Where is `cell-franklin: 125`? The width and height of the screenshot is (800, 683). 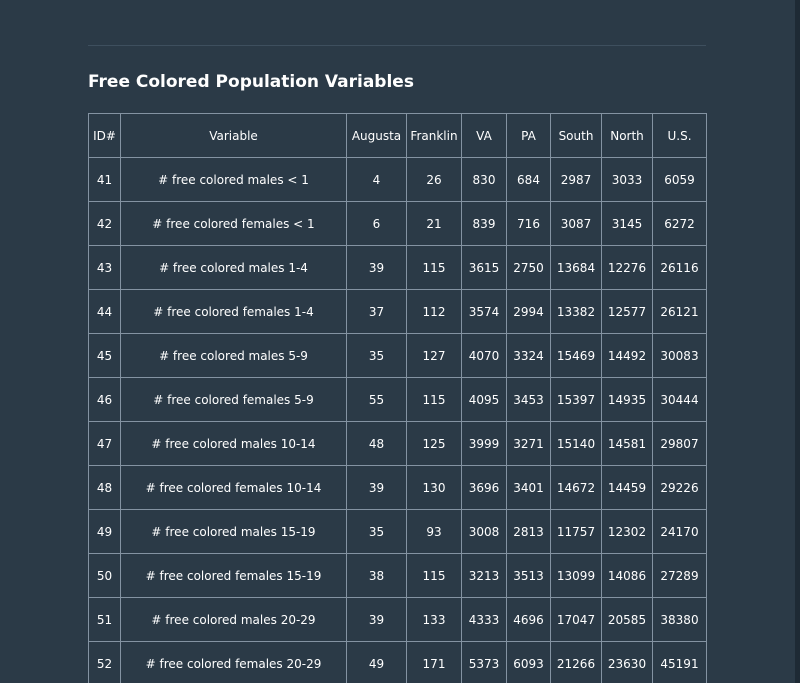
cell-franklin: 125 is located at coordinates (434, 443).